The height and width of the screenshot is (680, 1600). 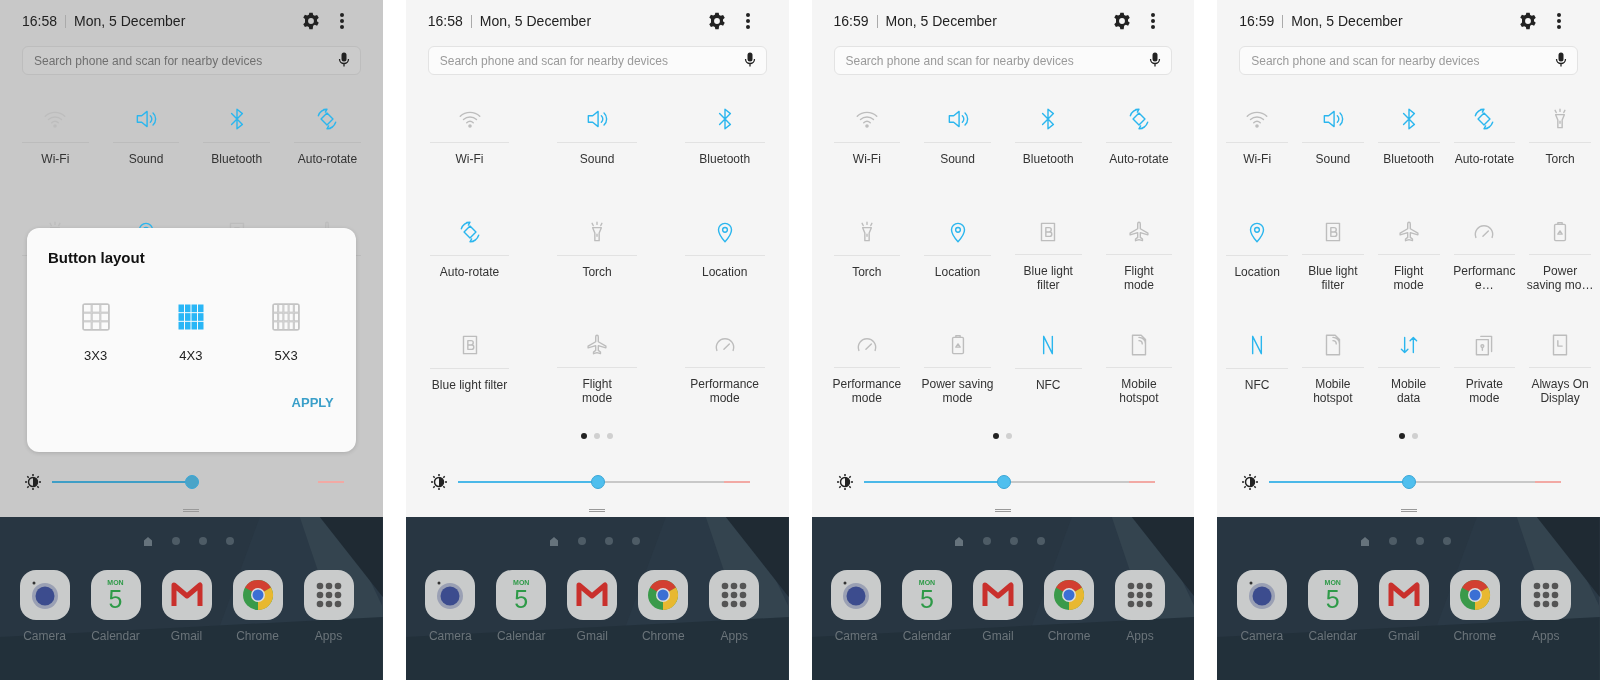 I want to click on calendar-day: 5, so click(x=115, y=599).